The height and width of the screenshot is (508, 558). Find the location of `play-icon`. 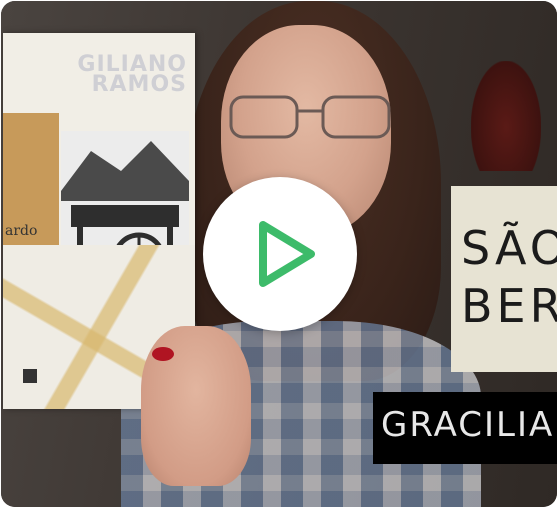

play-icon is located at coordinates (287, 254).